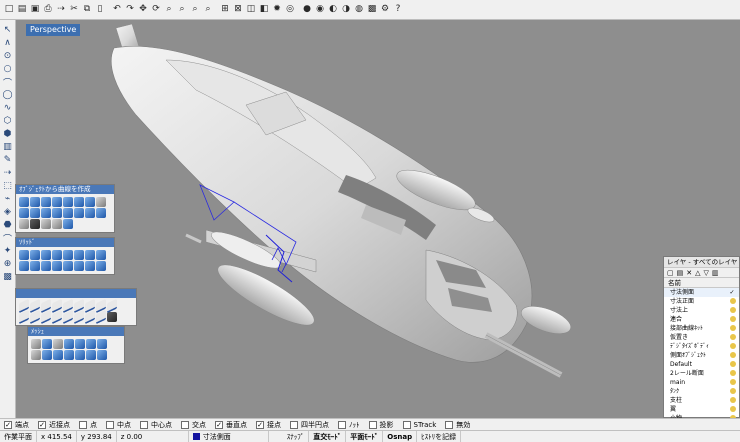 The height and width of the screenshot is (442, 740). What do you see at coordinates (225, 10) in the screenshot?
I see `four-viewports-icon: ⊞` at bounding box center [225, 10].